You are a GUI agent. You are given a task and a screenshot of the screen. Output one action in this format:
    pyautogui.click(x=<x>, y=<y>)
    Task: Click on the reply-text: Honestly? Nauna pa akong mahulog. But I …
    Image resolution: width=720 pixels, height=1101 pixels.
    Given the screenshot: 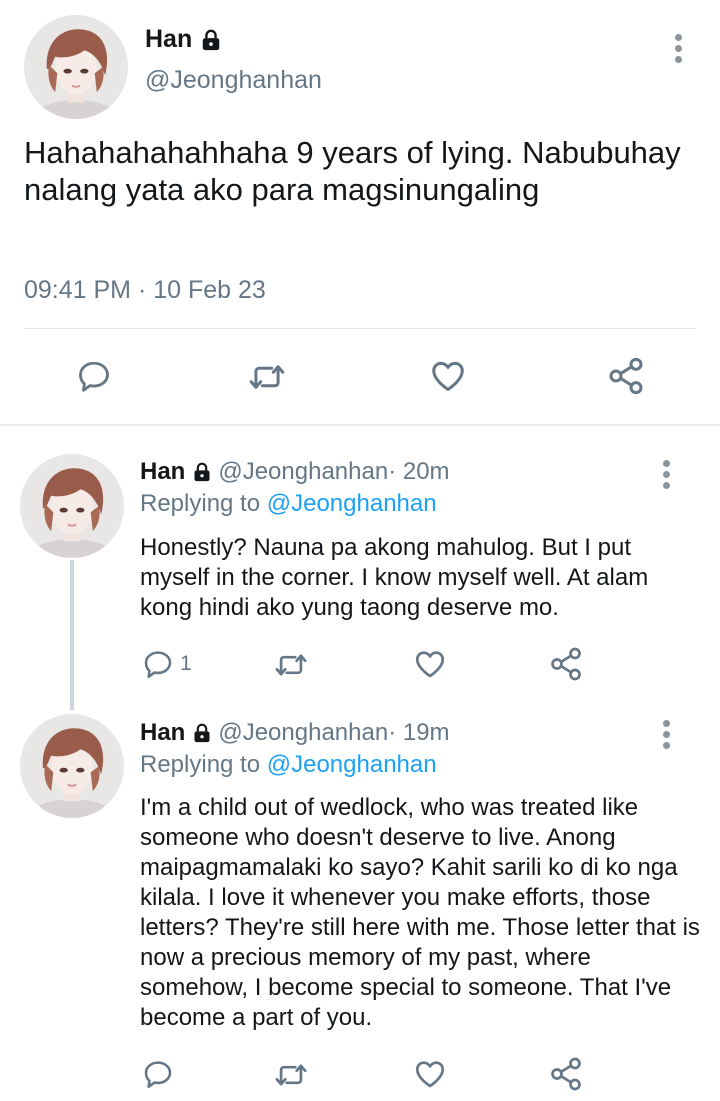 What is the action you would take?
    pyautogui.click(x=394, y=577)
    